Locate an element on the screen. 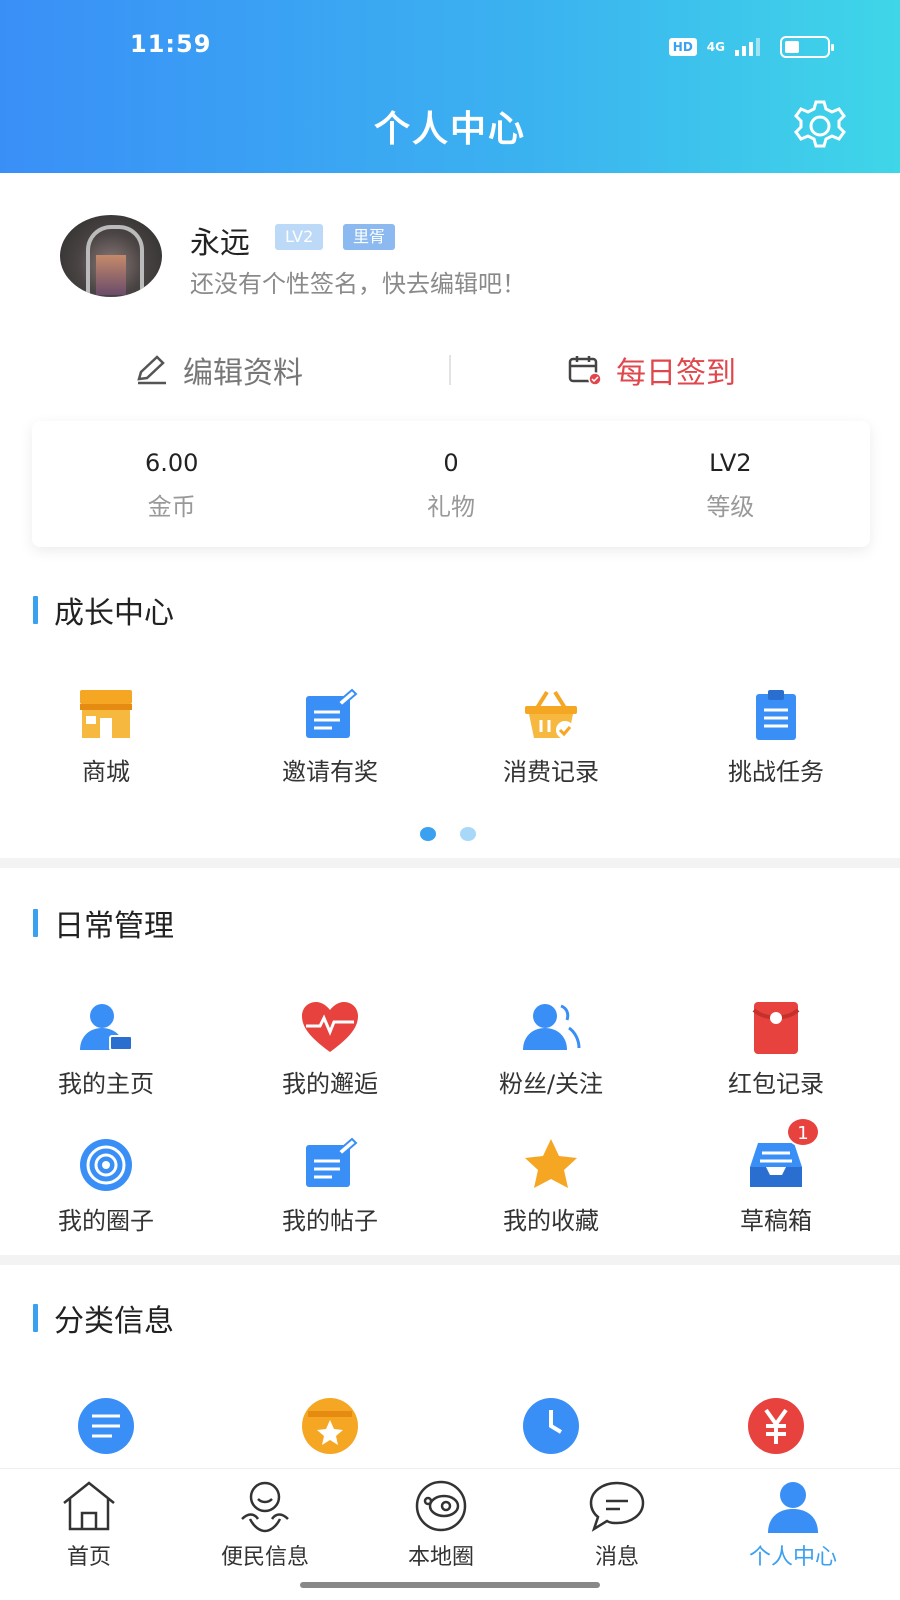 This screenshot has height=1600, width=900. user-card-icon is located at coordinates (106, 1028).